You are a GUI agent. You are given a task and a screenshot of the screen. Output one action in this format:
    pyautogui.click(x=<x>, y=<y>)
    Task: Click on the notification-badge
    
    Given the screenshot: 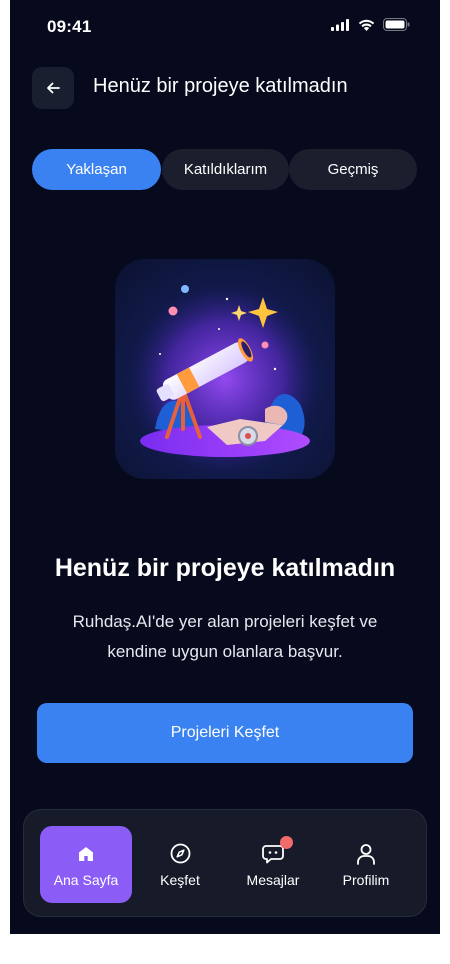 What is the action you would take?
    pyautogui.click(x=286, y=842)
    